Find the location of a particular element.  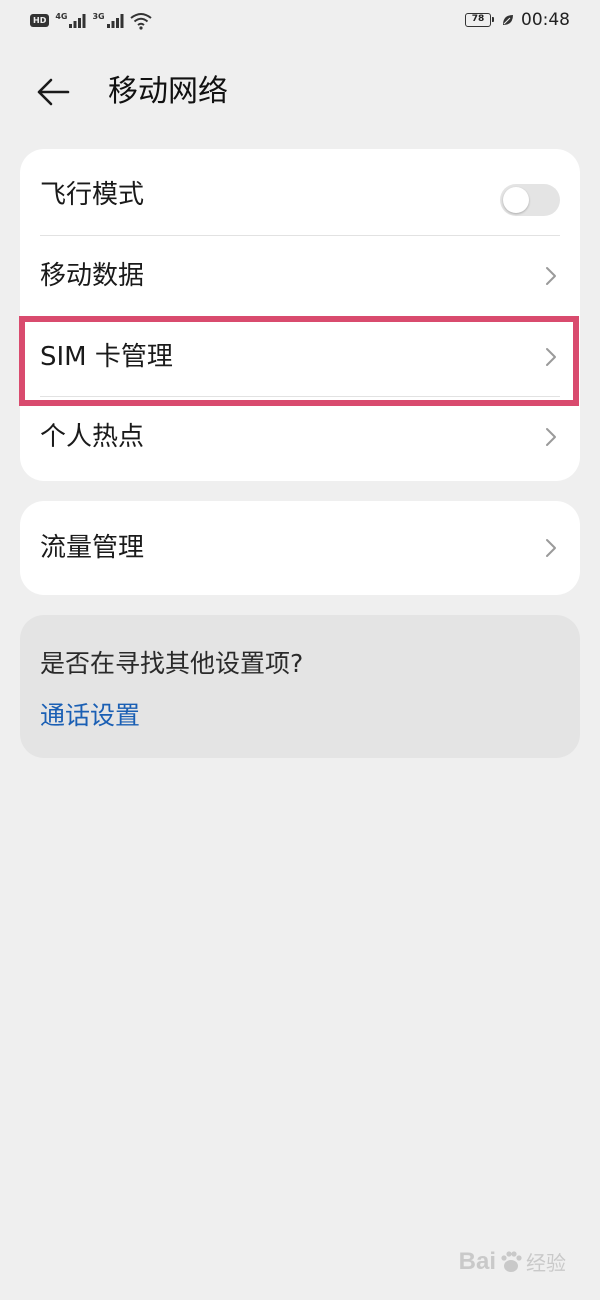

airplane-mode-toggle is located at coordinates (530, 200).